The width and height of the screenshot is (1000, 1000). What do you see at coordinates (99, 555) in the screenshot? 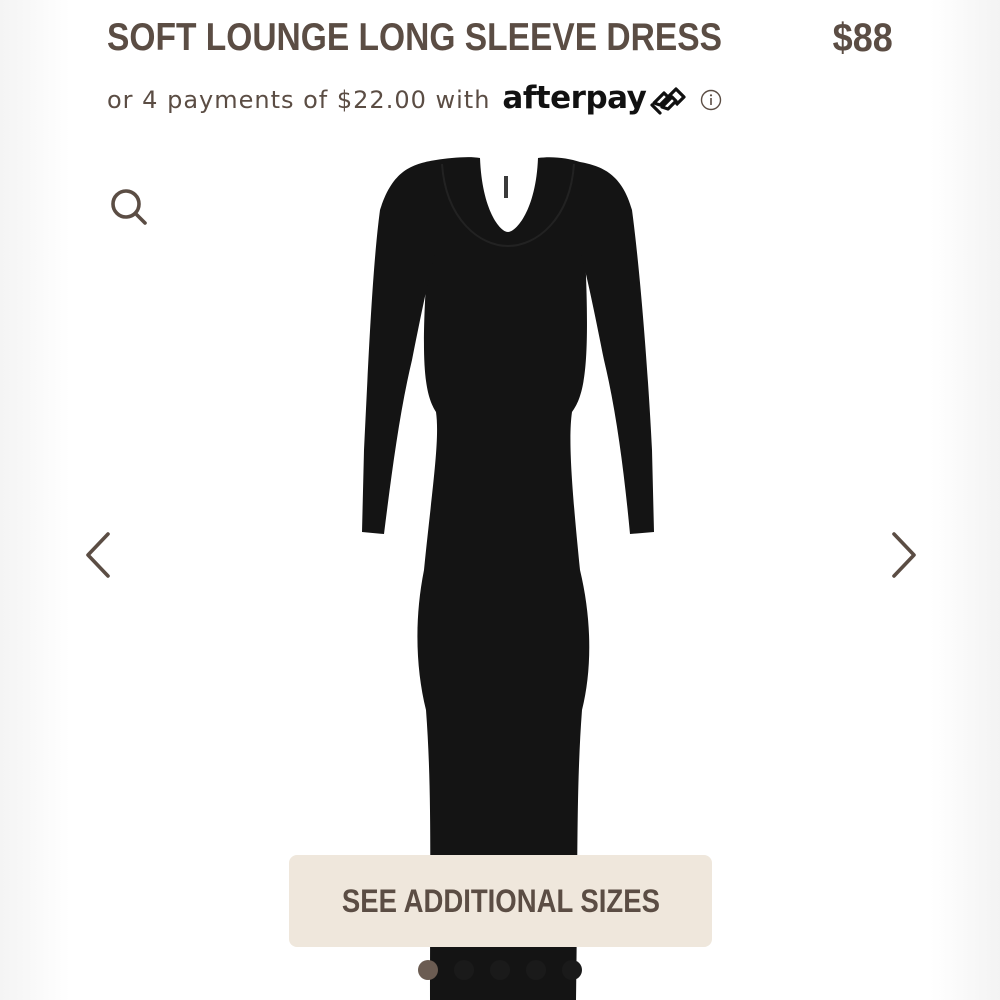
I see `chevron-left-icon` at bounding box center [99, 555].